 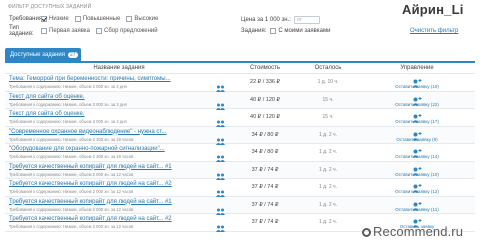 What do you see at coordinates (73, 54) in the screenshot?
I see `tab-count-badge: 27` at bounding box center [73, 54].